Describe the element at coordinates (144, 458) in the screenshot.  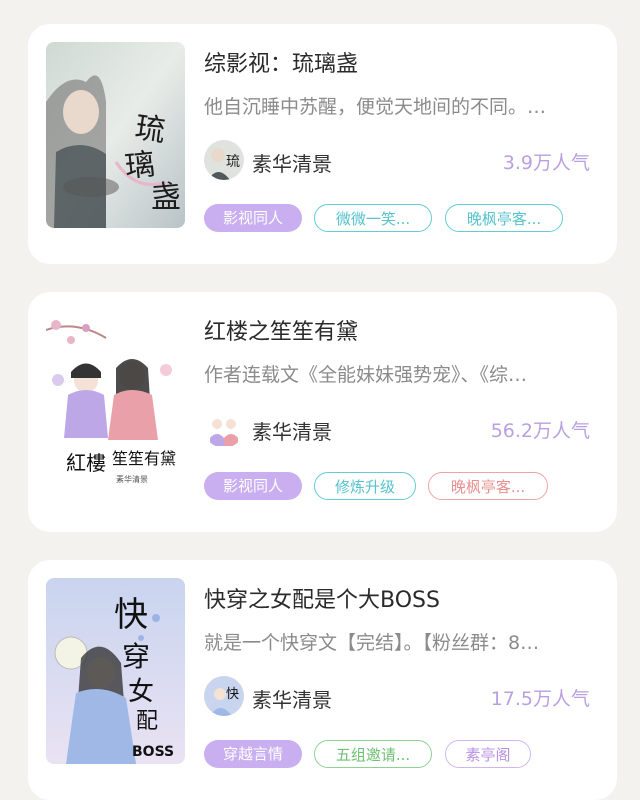
I see `svg-text: 笙笙有黛` at that location.